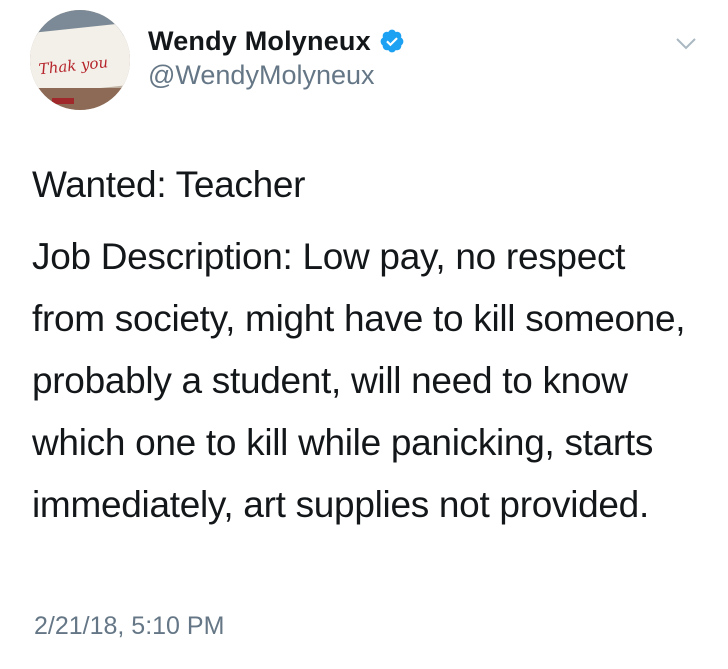 Image resolution: width=728 pixels, height=669 pixels. I want to click on tweet-timestamp: 2/21/18, 5:10 PM, so click(129, 626).